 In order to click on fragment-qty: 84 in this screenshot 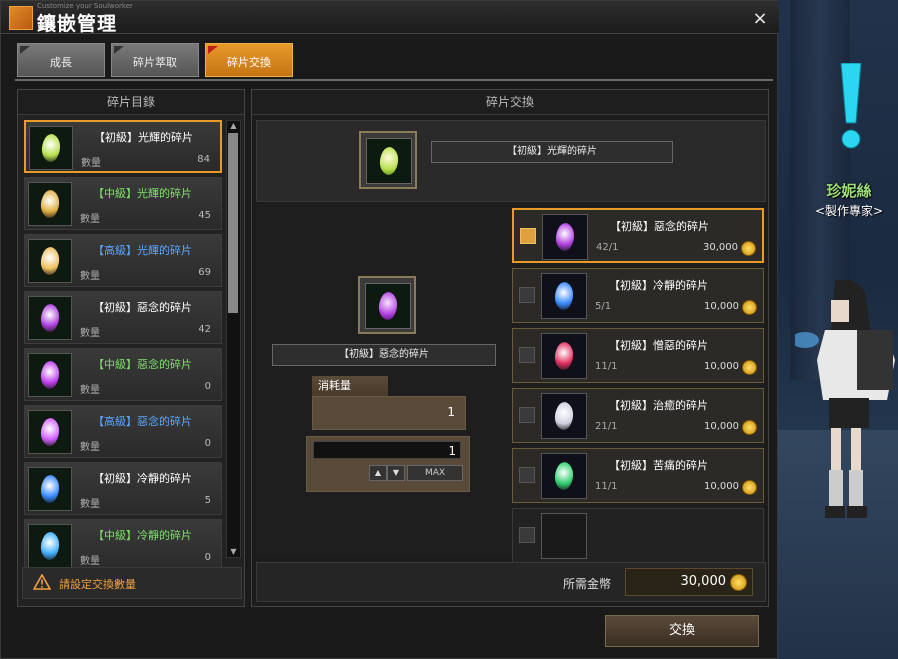, I will do `click(203, 159)`.